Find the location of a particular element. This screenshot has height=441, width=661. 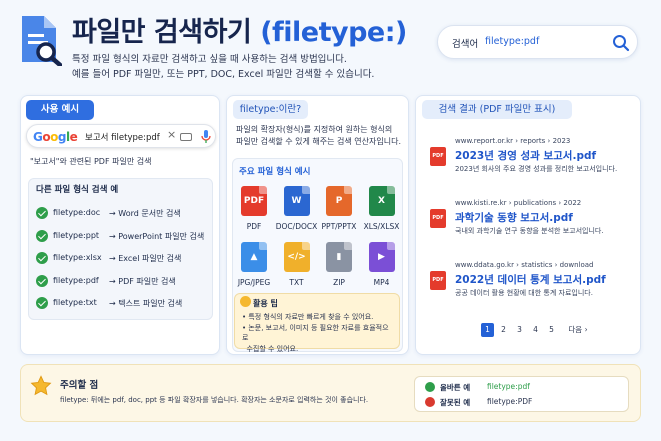

file-type-label: JPG/JPEG is located at coordinates (254, 282).